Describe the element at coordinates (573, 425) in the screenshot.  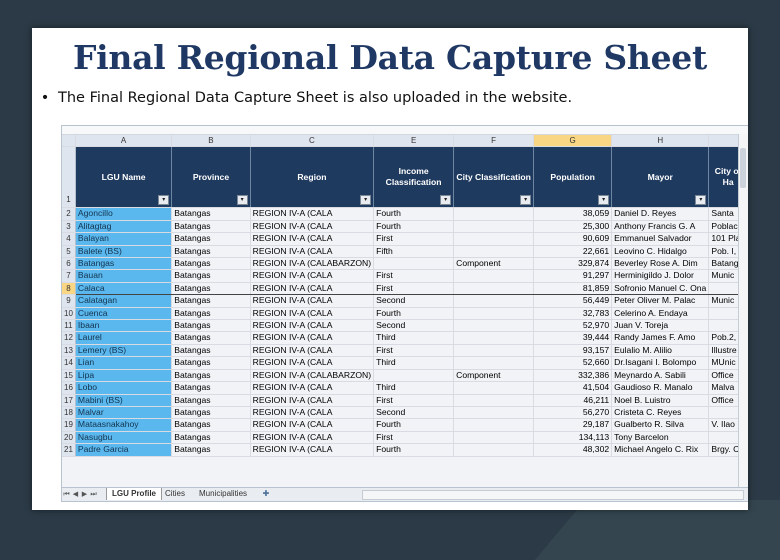
I see `cell-population: 29,187` at that location.